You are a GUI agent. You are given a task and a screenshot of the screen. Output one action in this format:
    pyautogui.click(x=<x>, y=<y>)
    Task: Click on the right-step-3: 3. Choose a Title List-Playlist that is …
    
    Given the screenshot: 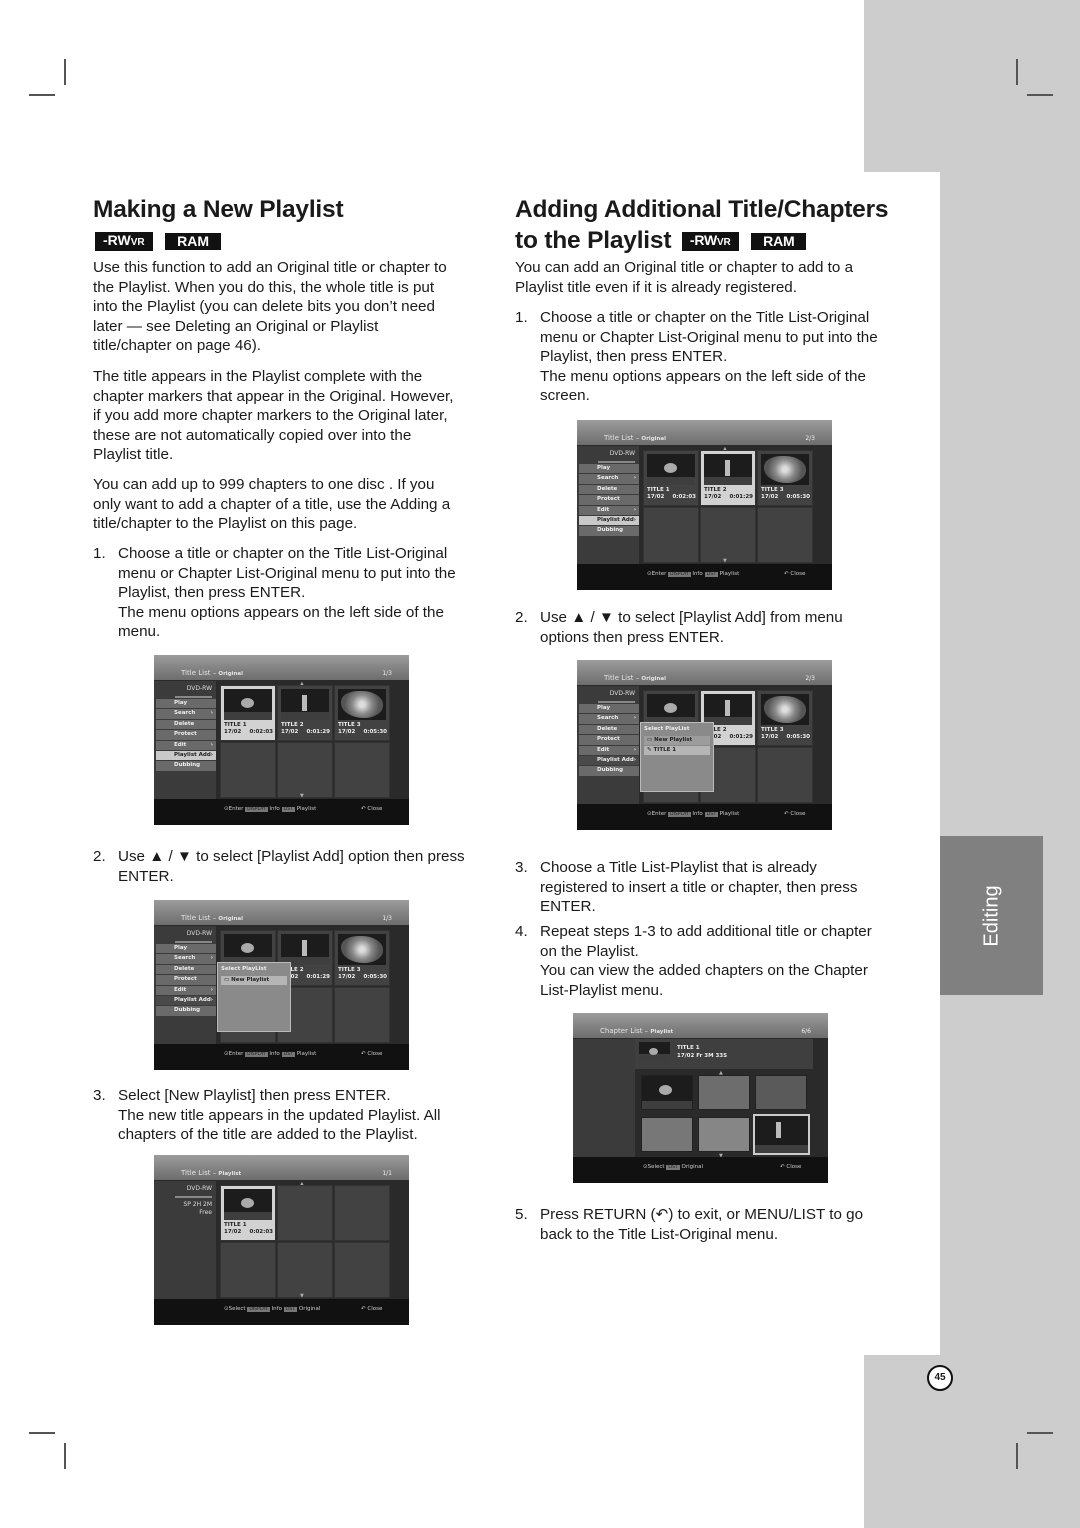 What is the action you would take?
    pyautogui.click(x=686, y=887)
    